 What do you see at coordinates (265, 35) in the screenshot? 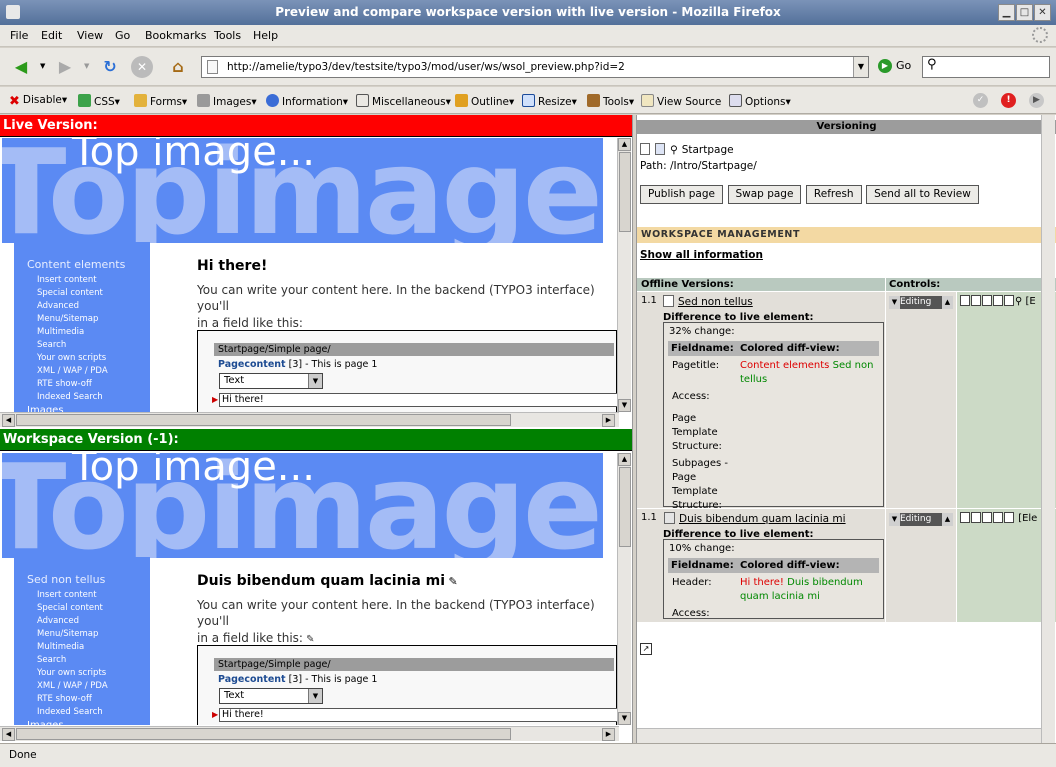
I see `menu-help: Help` at bounding box center [265, 35].